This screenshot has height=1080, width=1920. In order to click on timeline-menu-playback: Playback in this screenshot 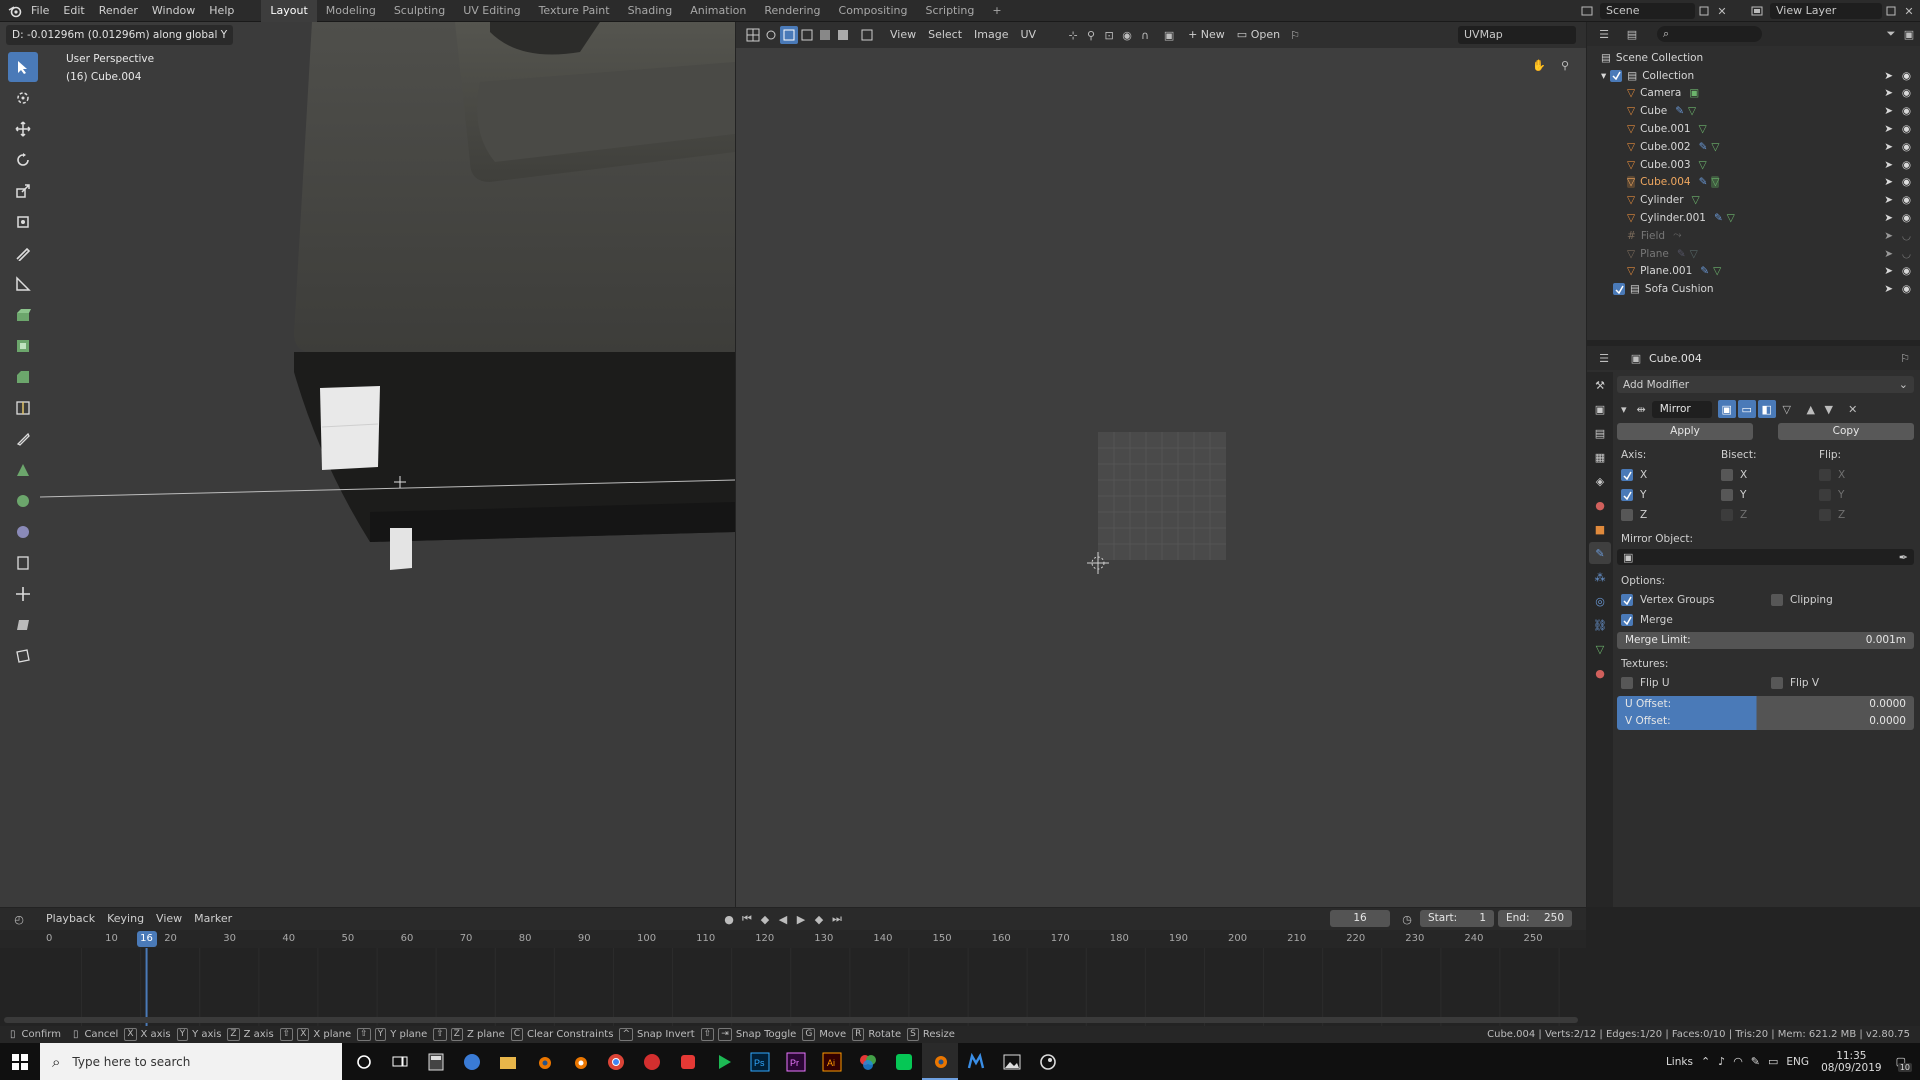, I will do `click(70, 919)`.